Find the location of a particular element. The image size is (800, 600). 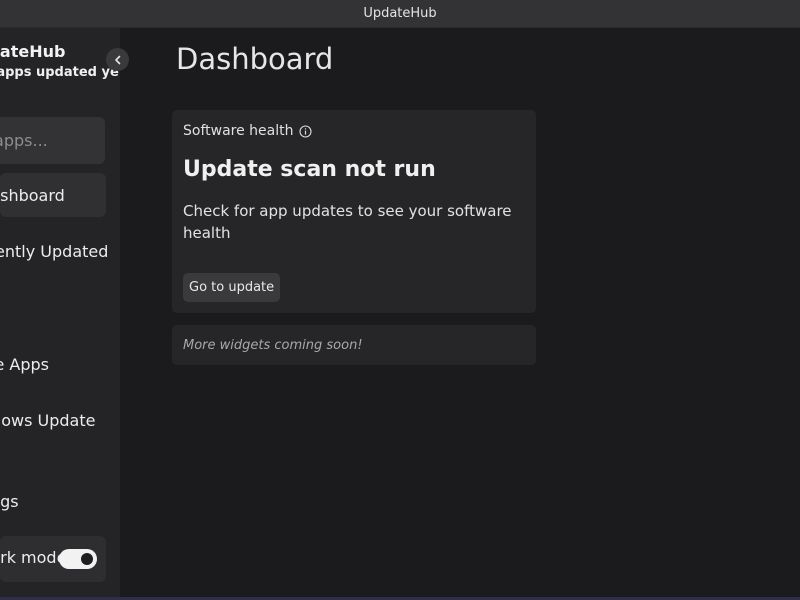

sidebar-item-settings: Settings is located at coordinates (53, 501).